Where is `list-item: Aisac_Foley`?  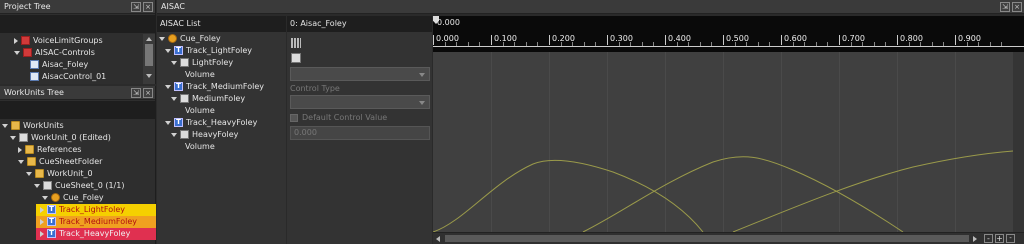
list-item: Aisac_Foley is located at coordinates (86, 65).